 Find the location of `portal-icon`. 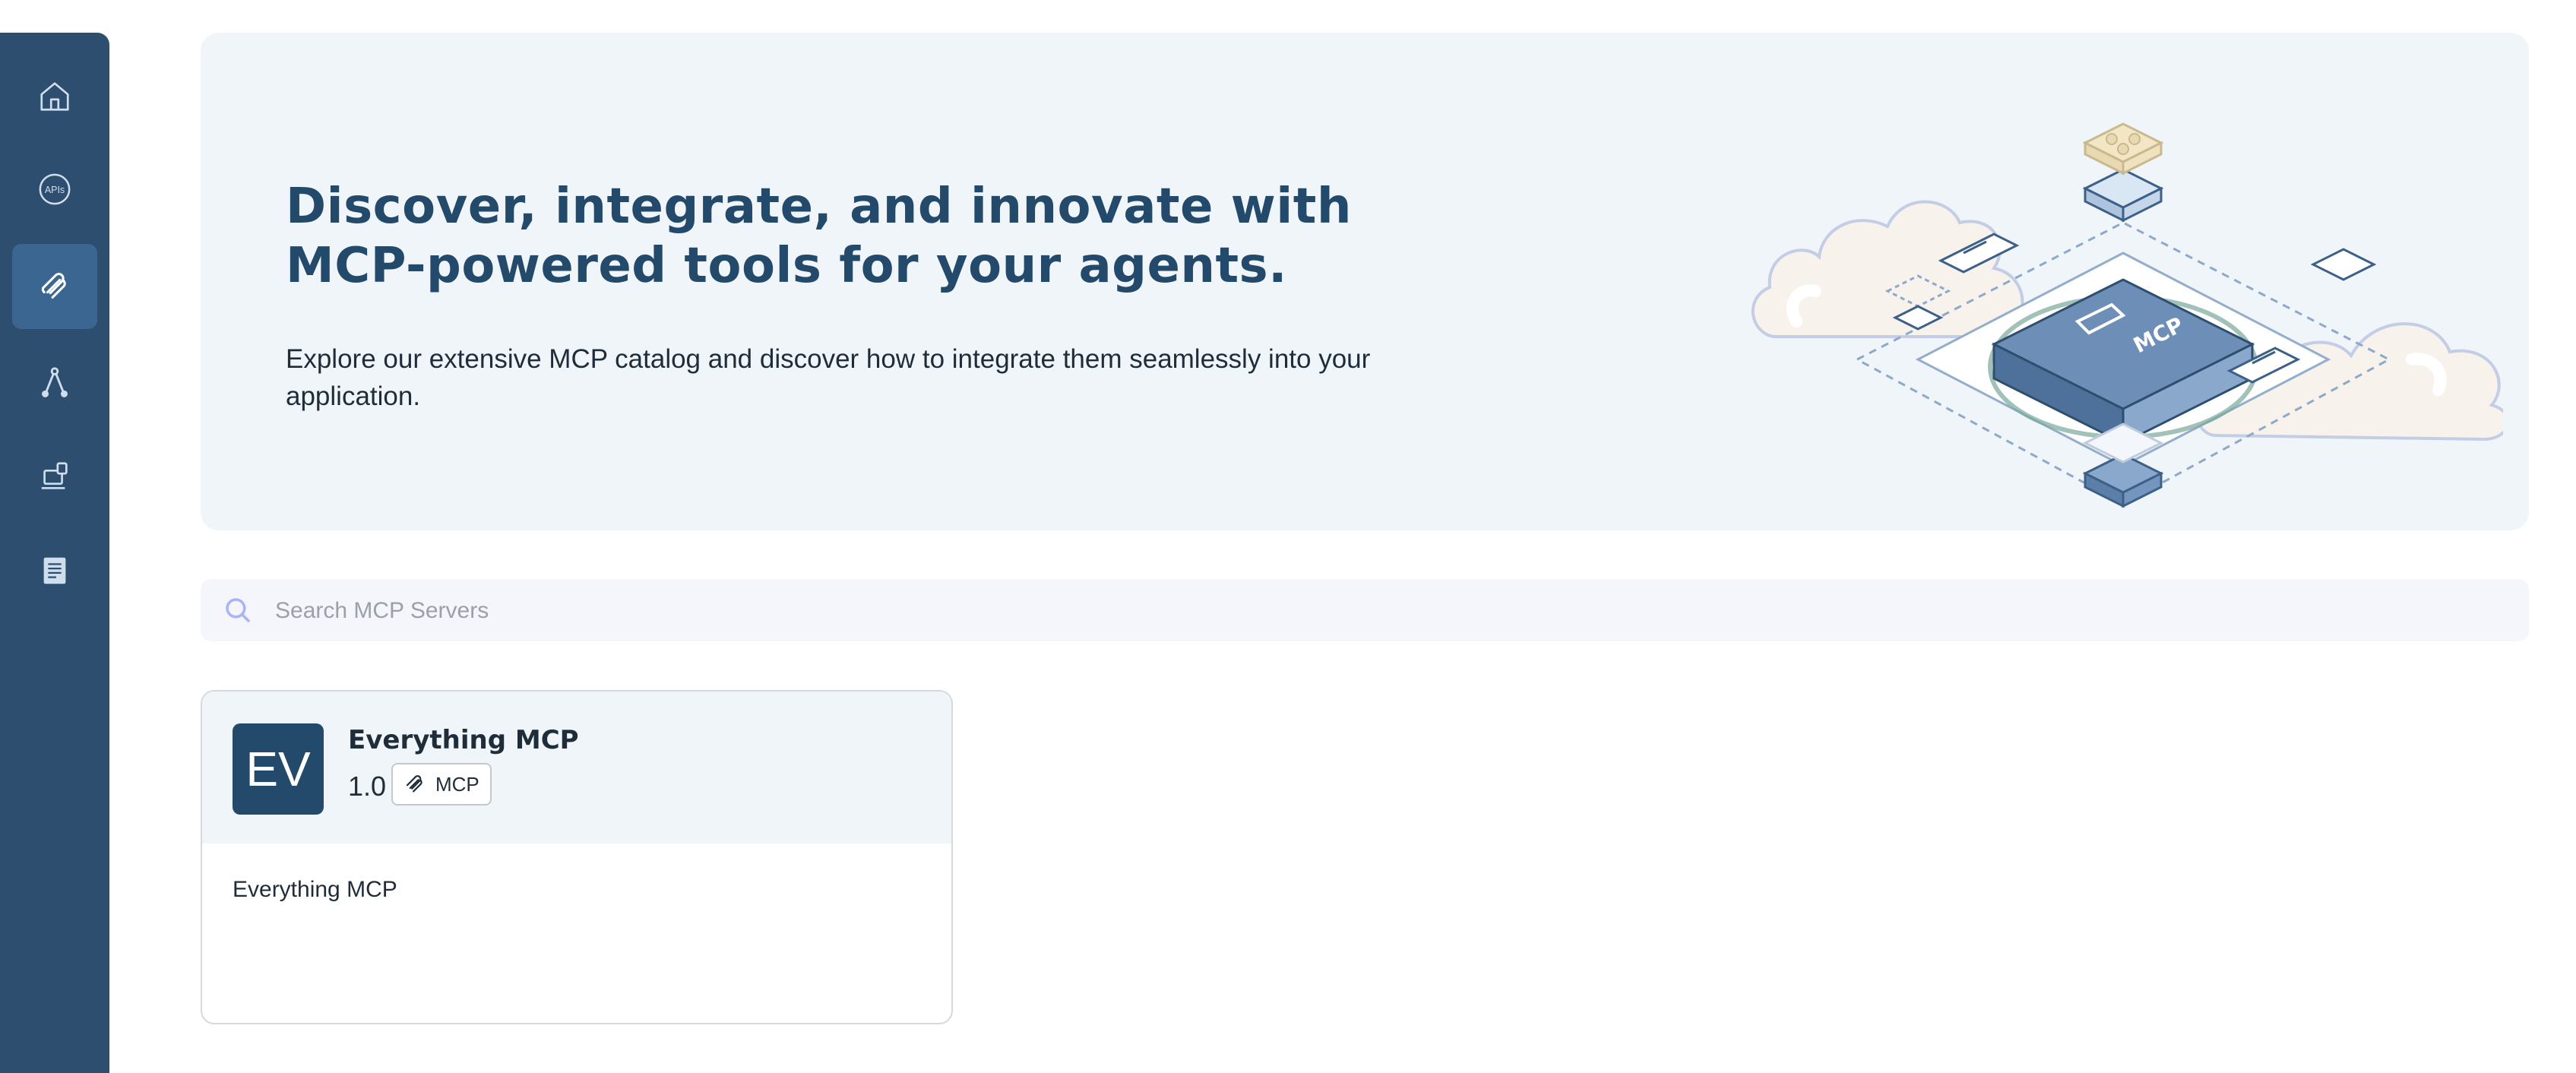

portal-icon is located at coordinates (54, 475).